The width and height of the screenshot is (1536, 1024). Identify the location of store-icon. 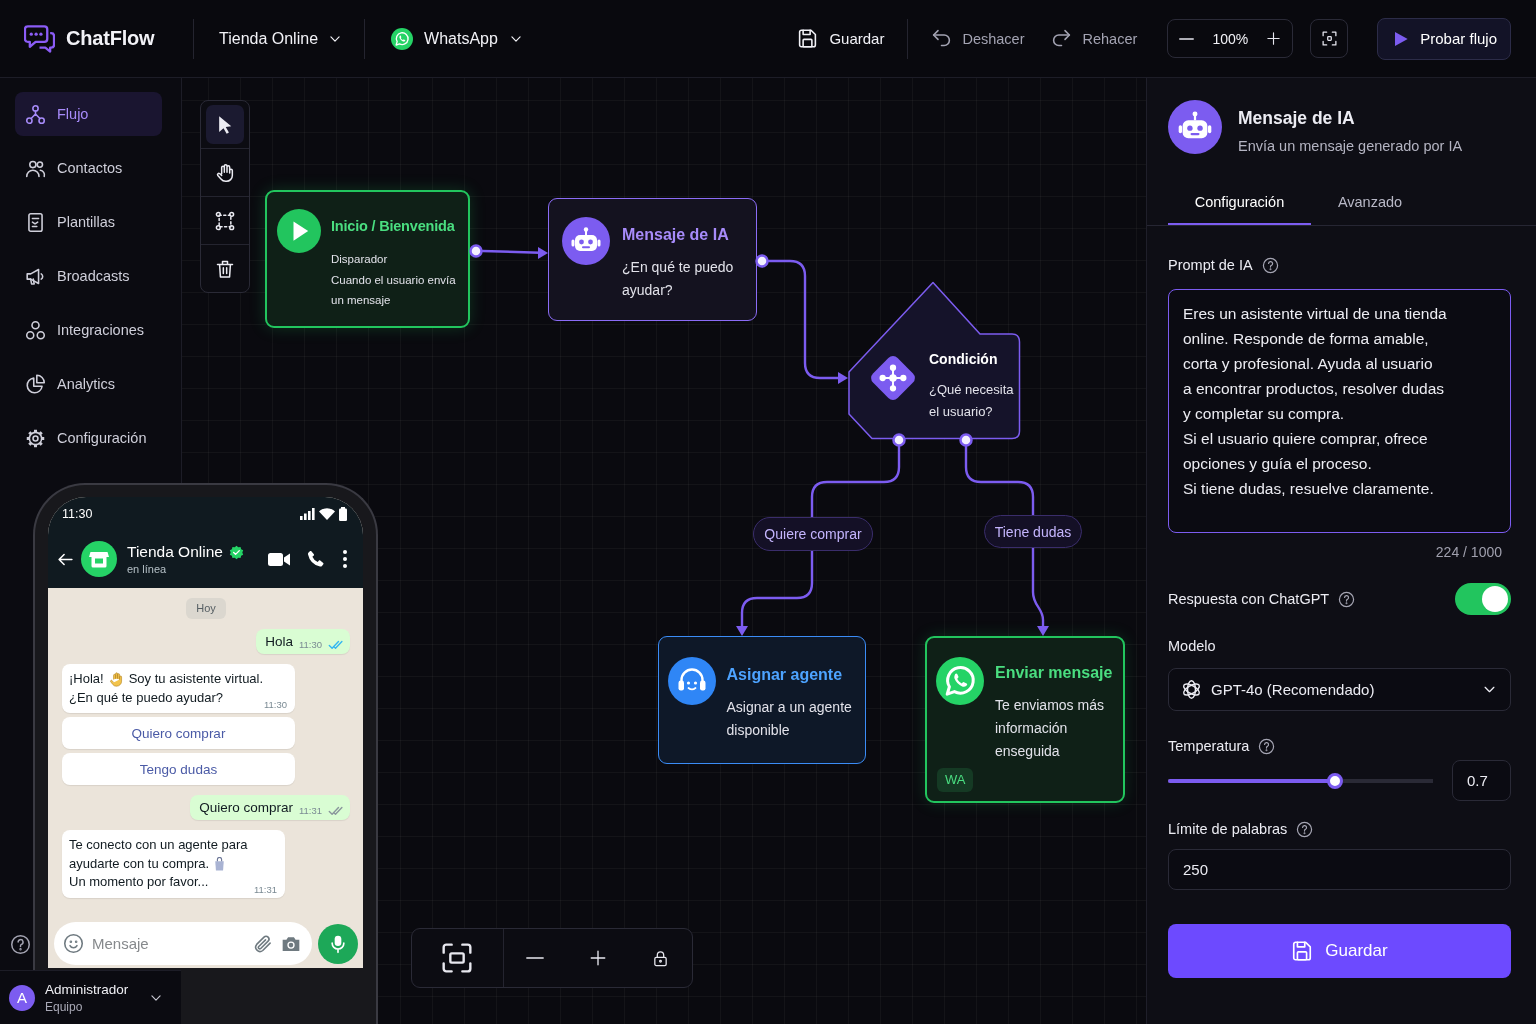
(99, 559).